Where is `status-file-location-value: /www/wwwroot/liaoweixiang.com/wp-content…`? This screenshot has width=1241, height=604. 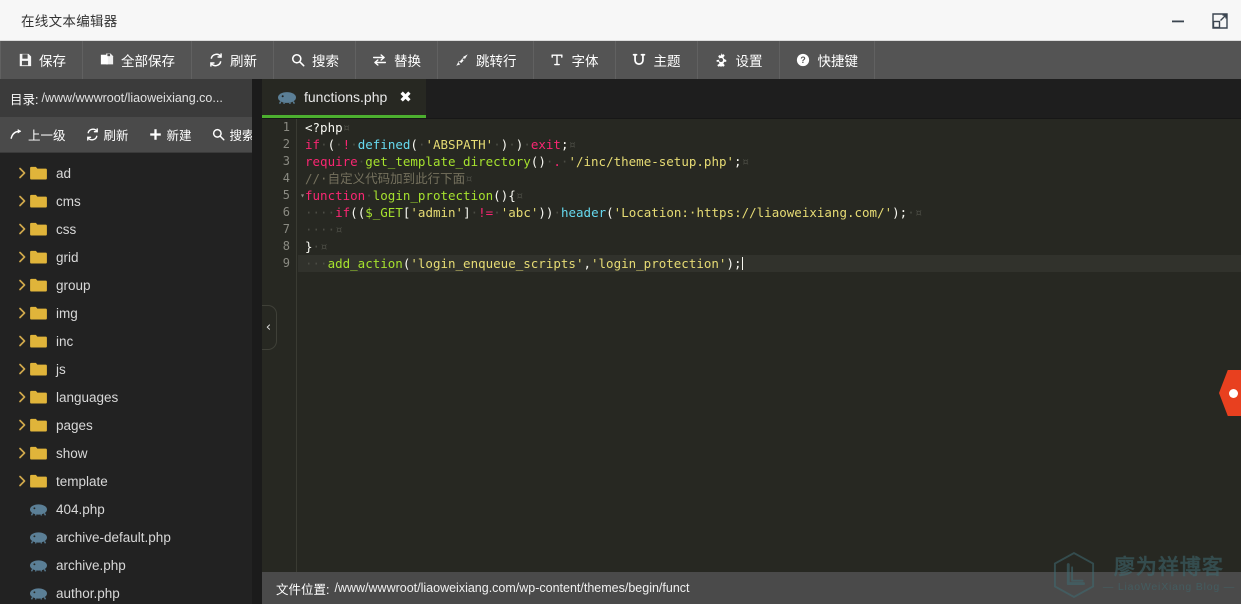
status-file-location-value: /www/wwwroot/liaoweixiang.com/wp-content… is located at coordinates (512, 588).